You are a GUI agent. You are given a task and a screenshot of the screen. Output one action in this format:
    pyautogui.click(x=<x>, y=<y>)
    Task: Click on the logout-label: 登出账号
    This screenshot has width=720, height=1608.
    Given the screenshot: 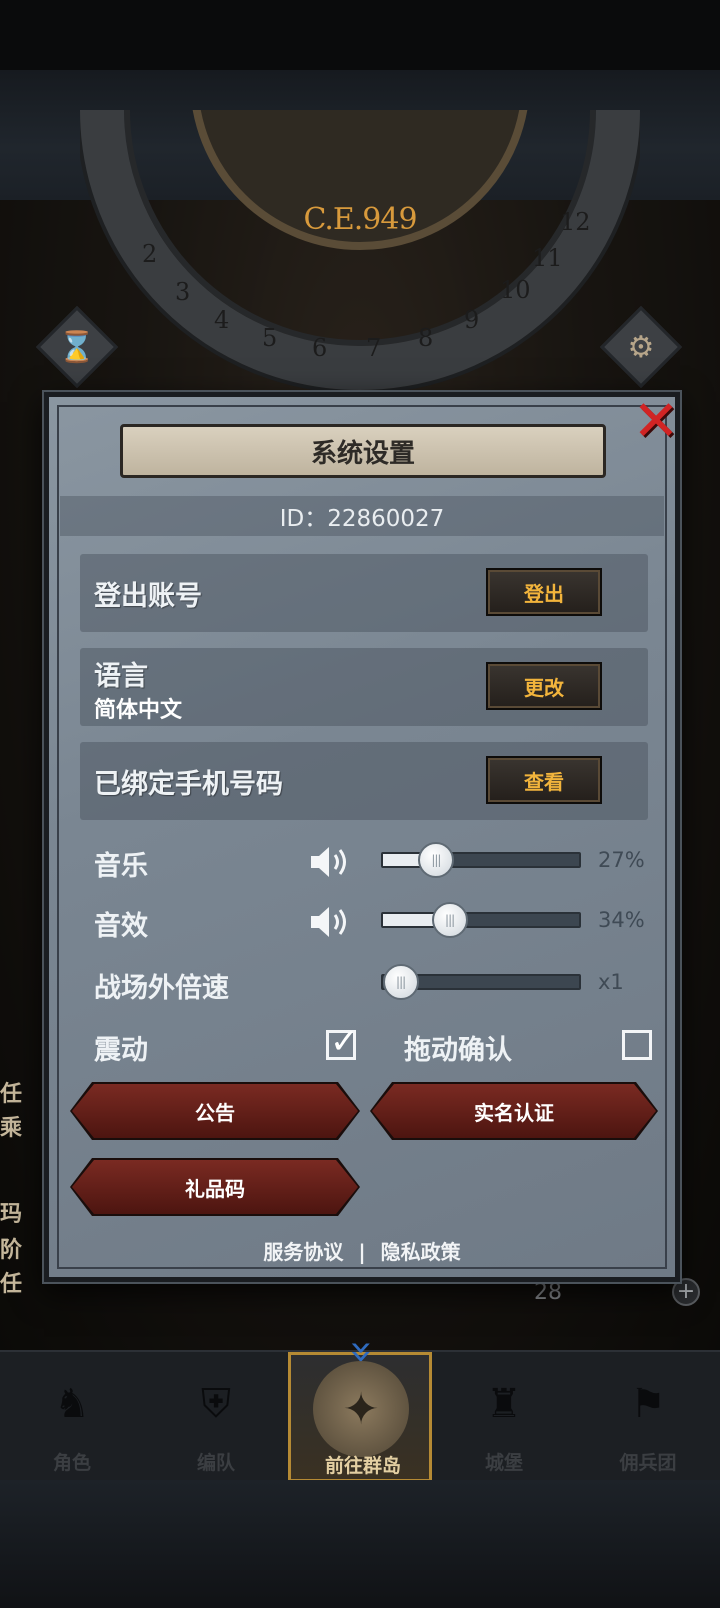 What is the action you would take?
    pyautogui.click(x=148, y=596)
    